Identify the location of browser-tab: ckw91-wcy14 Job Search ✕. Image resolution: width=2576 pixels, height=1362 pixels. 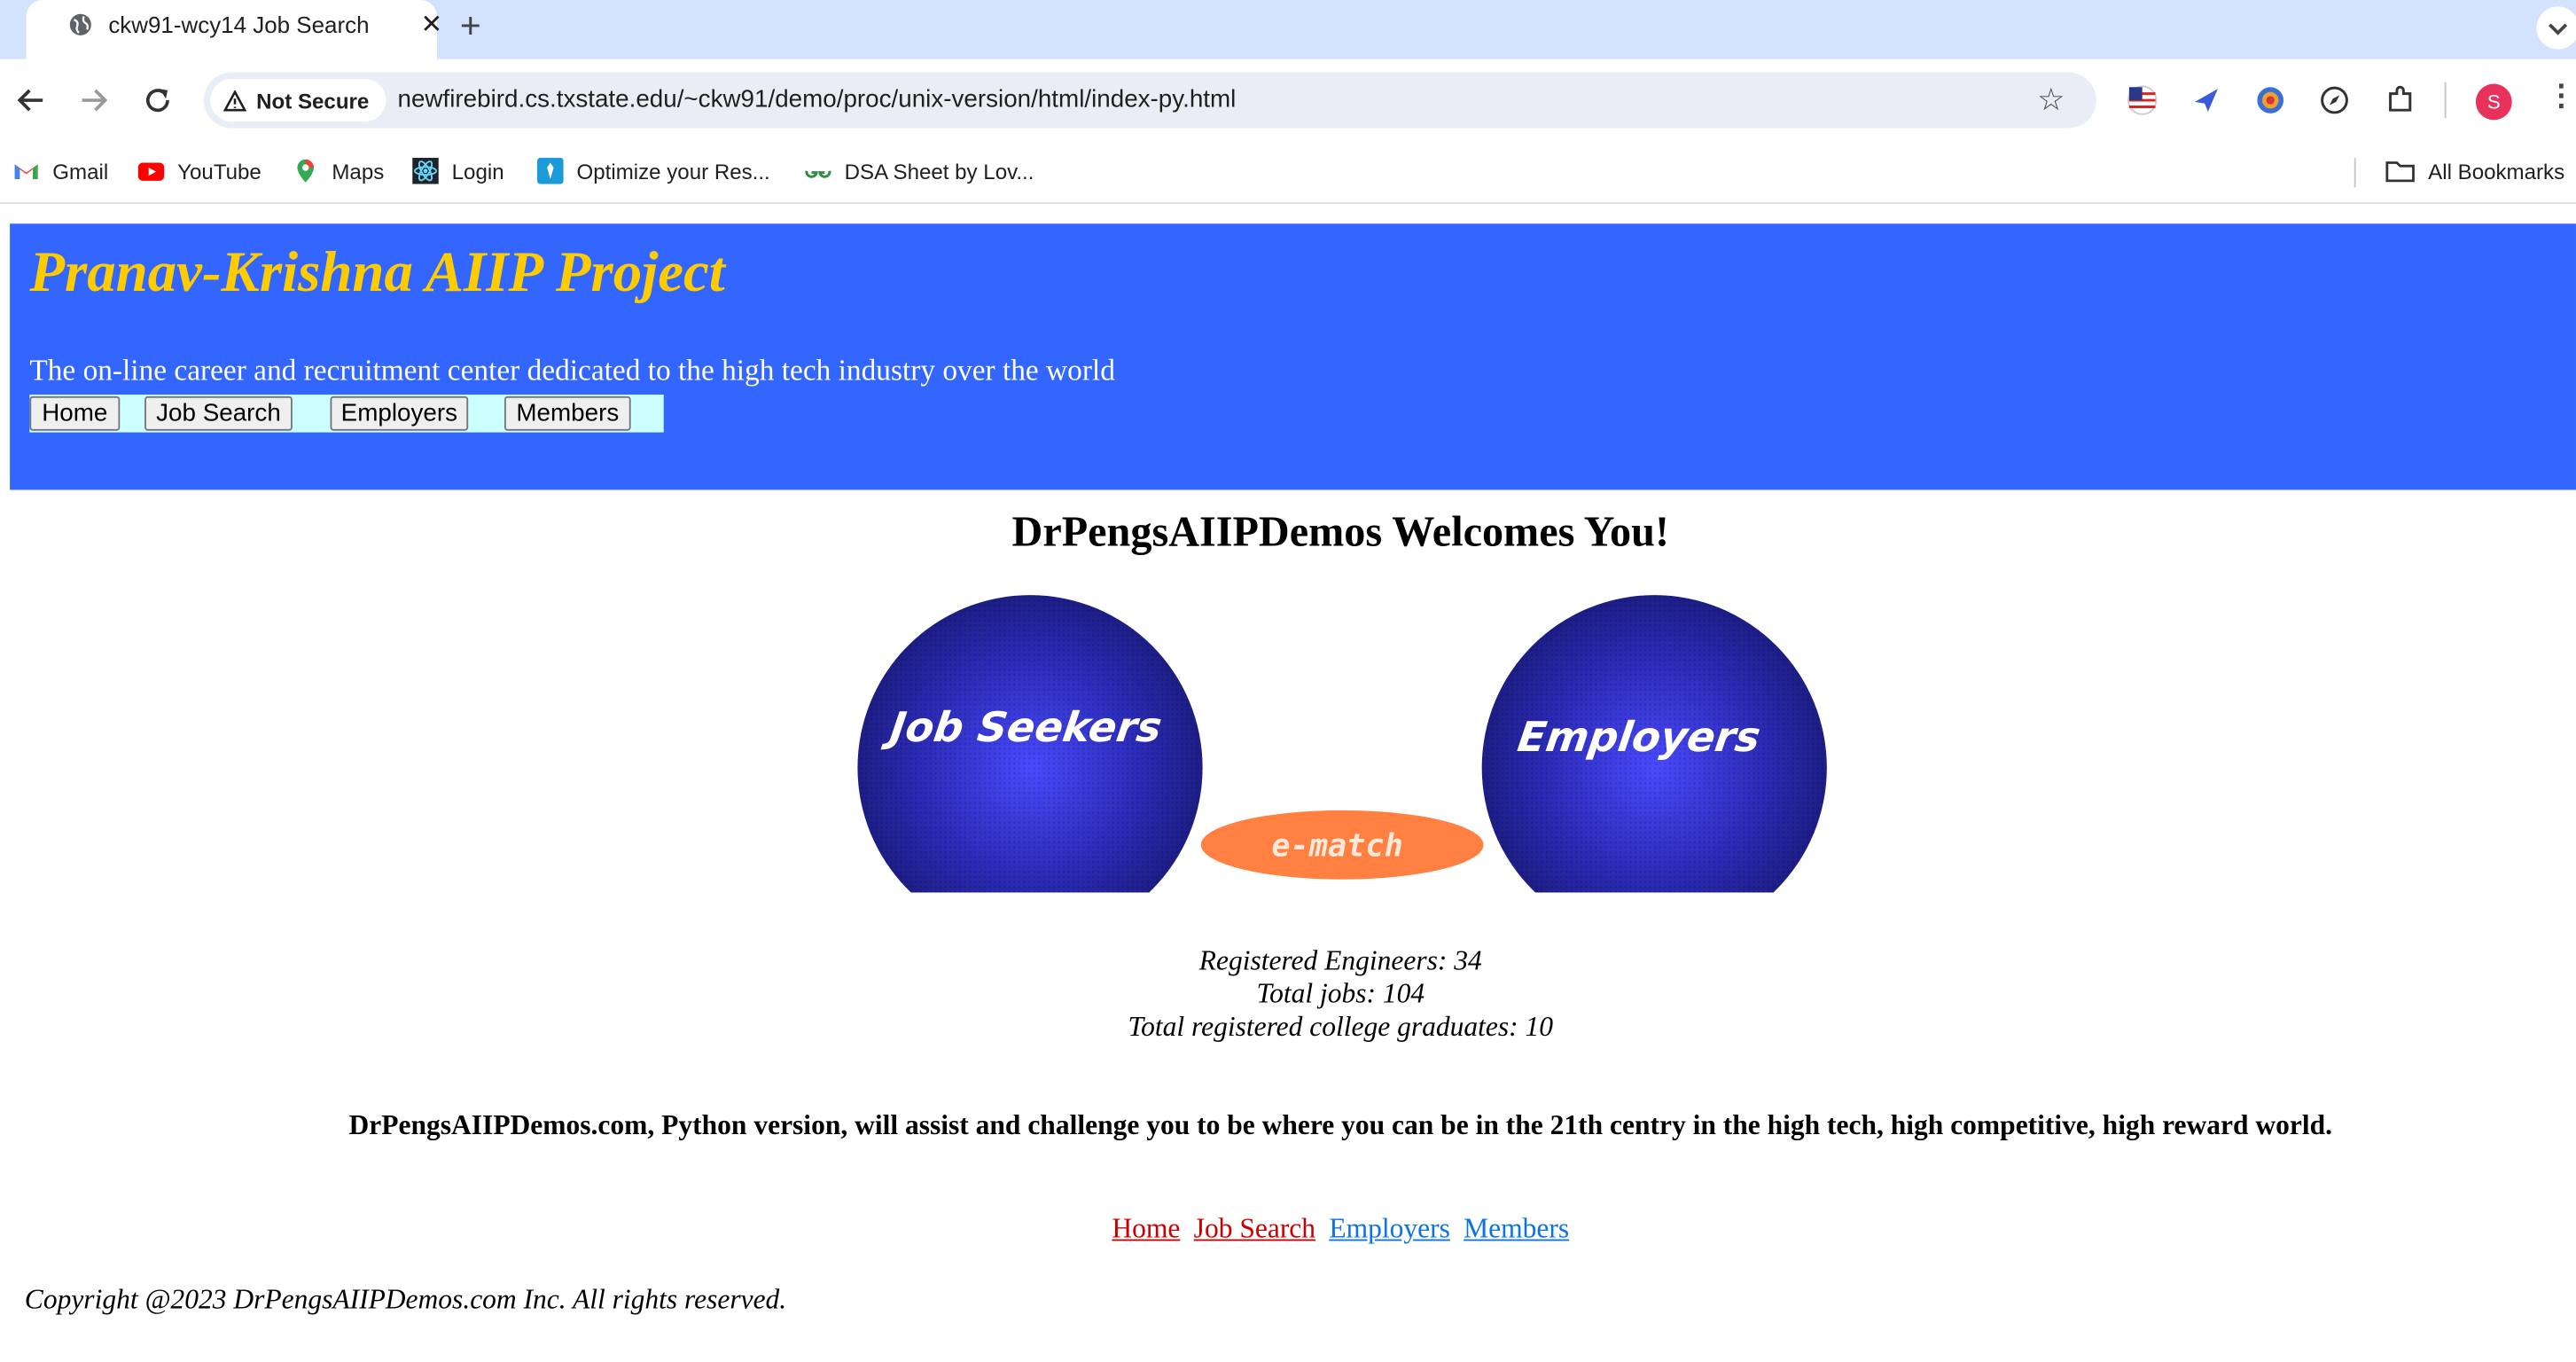
(234, 30).